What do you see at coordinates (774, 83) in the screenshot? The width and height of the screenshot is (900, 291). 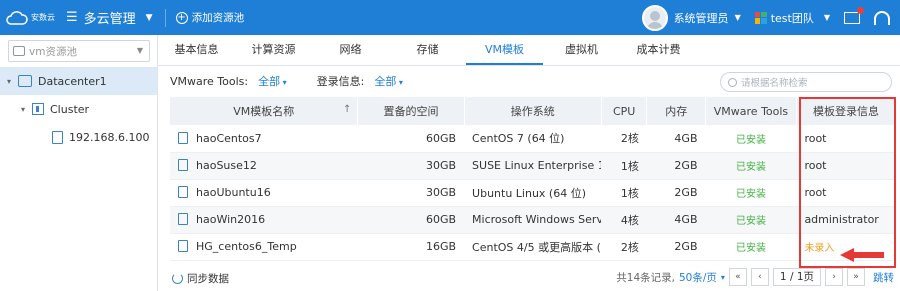 I see `search-placeholder: 请根据名称检索` at bounding box center [774, 83].